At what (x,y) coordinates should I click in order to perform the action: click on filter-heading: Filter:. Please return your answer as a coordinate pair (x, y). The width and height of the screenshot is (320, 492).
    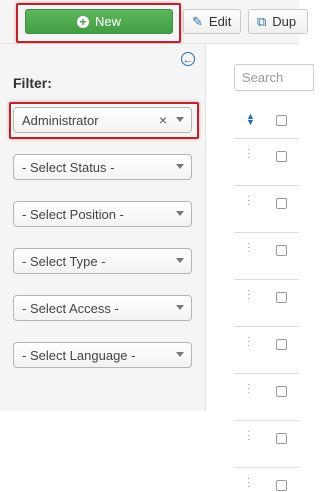
    Looking at the image, I should click on (32, 83).